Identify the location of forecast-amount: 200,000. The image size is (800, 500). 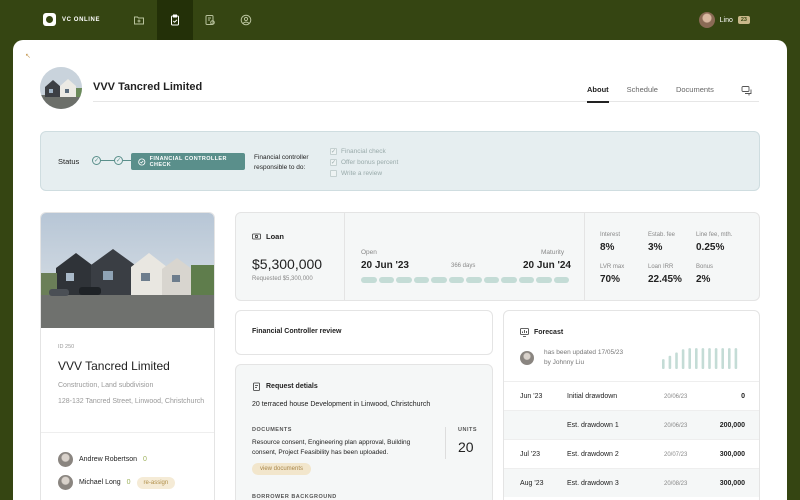
(732, 425).